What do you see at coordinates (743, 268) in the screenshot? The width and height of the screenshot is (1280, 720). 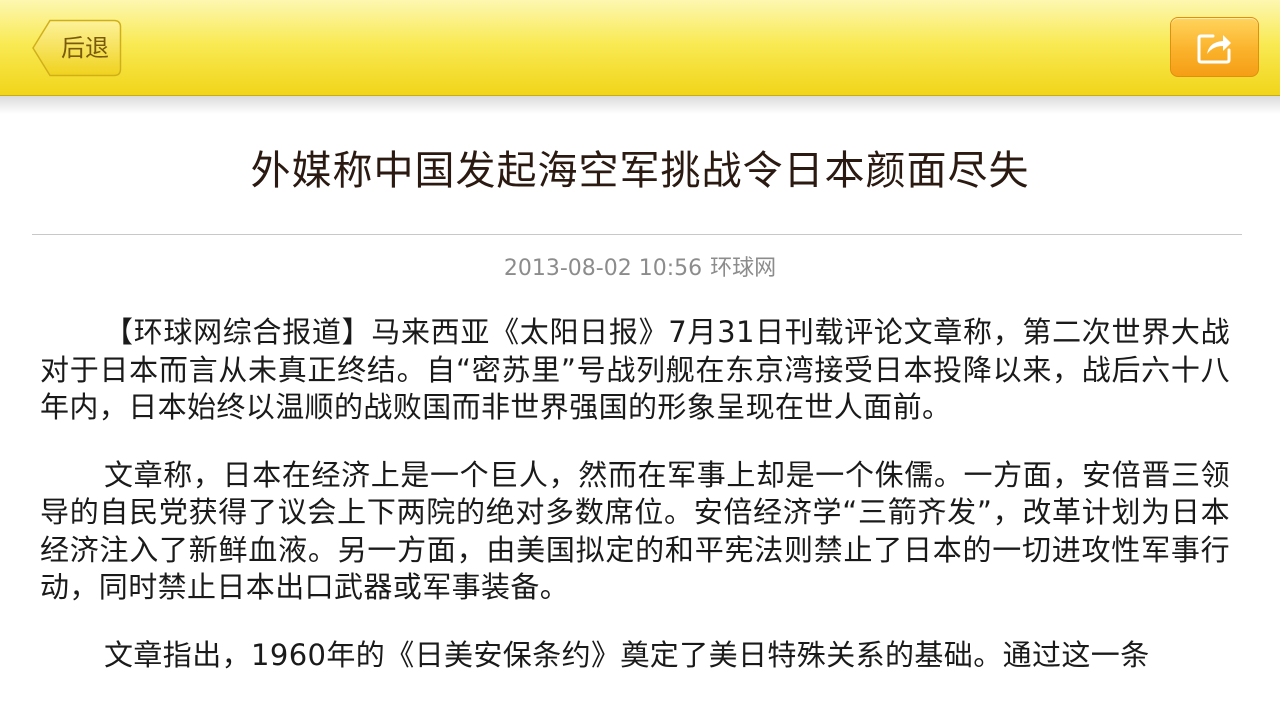 I see `article-source: 环球网` at bounding box center [743, 268].